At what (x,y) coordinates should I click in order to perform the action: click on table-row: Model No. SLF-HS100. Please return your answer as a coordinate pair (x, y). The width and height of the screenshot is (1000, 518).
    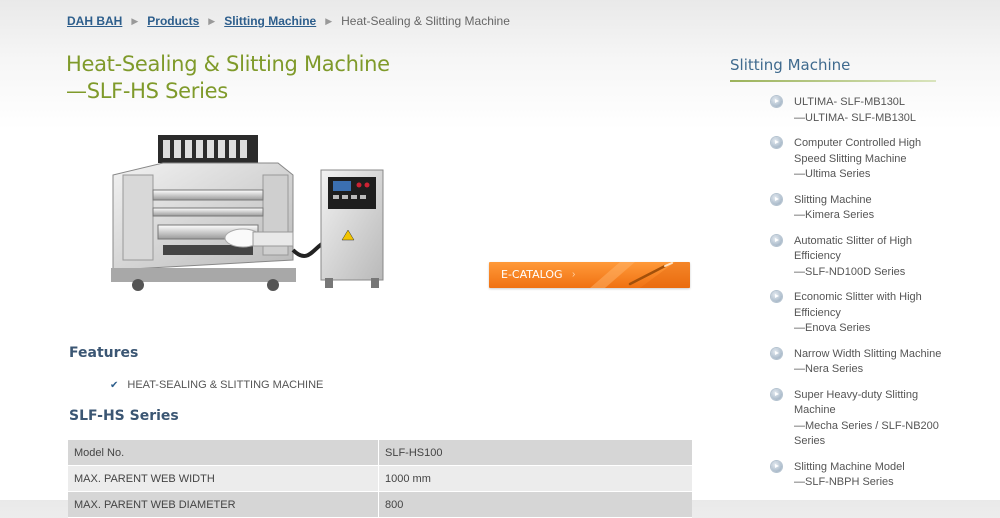
    Looking at the image, I should click on (380, 453).